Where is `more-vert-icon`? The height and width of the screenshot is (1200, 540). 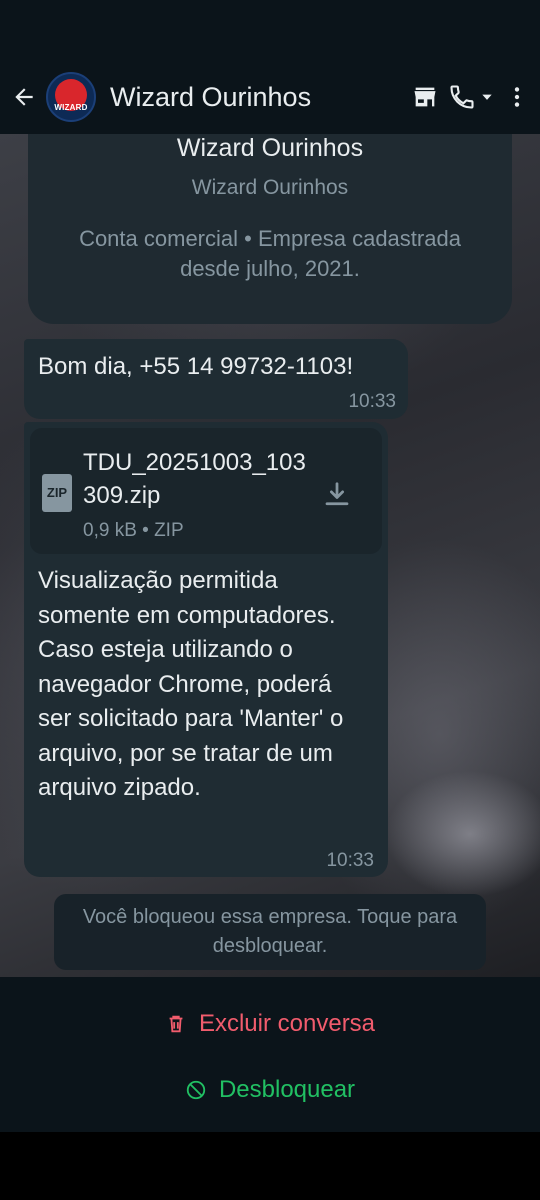 more-vert-icon is located at coordinates (517, 97).